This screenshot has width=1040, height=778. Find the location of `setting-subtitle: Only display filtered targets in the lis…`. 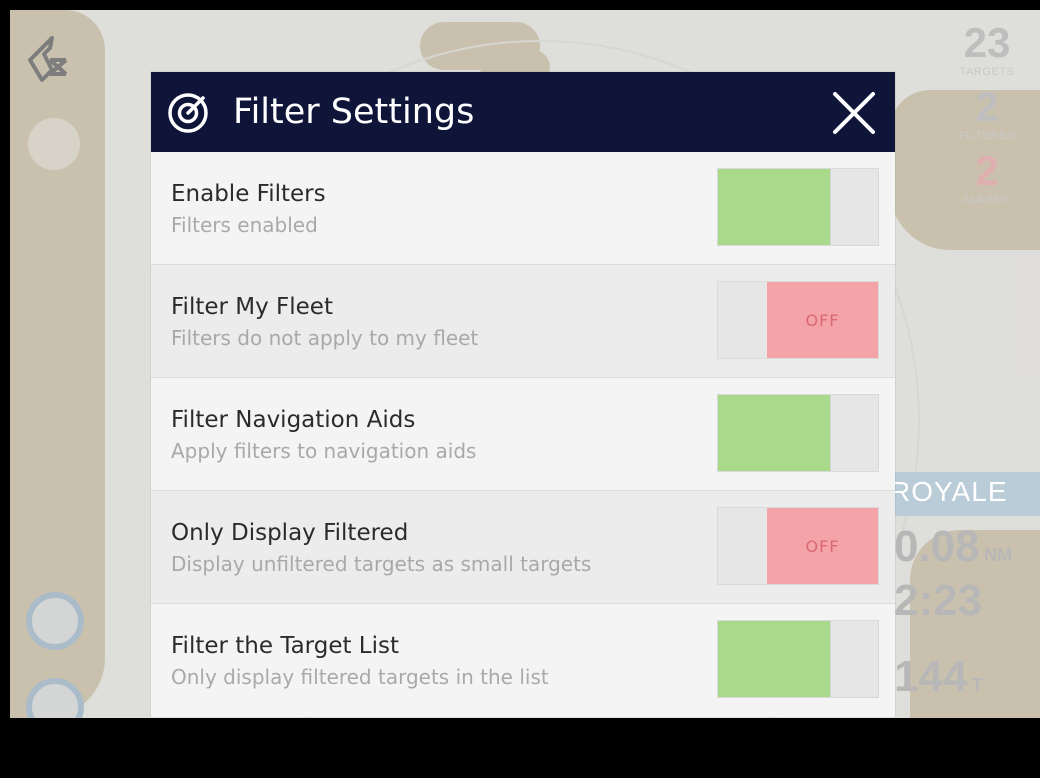

setting-subtitle: Only display filtered targets in the lis… is located at coordinates (360, 677).